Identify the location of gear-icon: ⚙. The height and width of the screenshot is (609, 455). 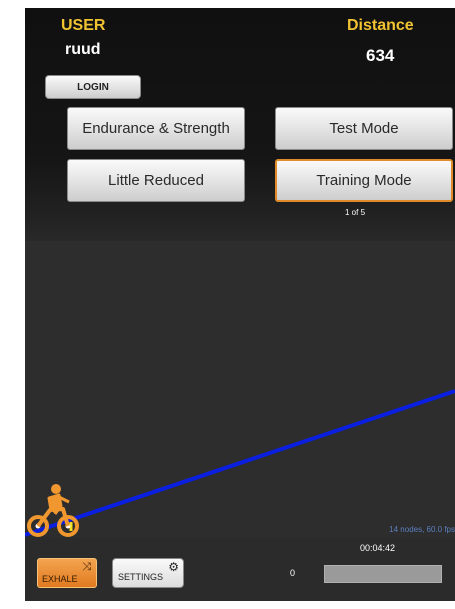
(173, 567).